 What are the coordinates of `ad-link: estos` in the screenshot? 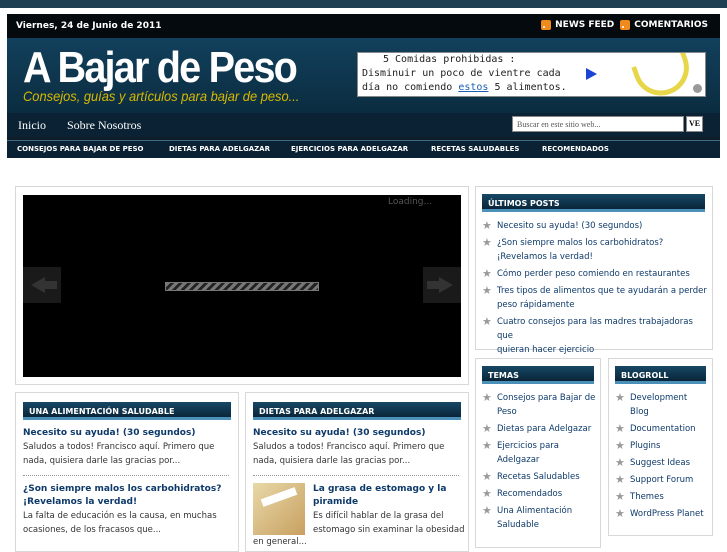 It's located at (473, 87).